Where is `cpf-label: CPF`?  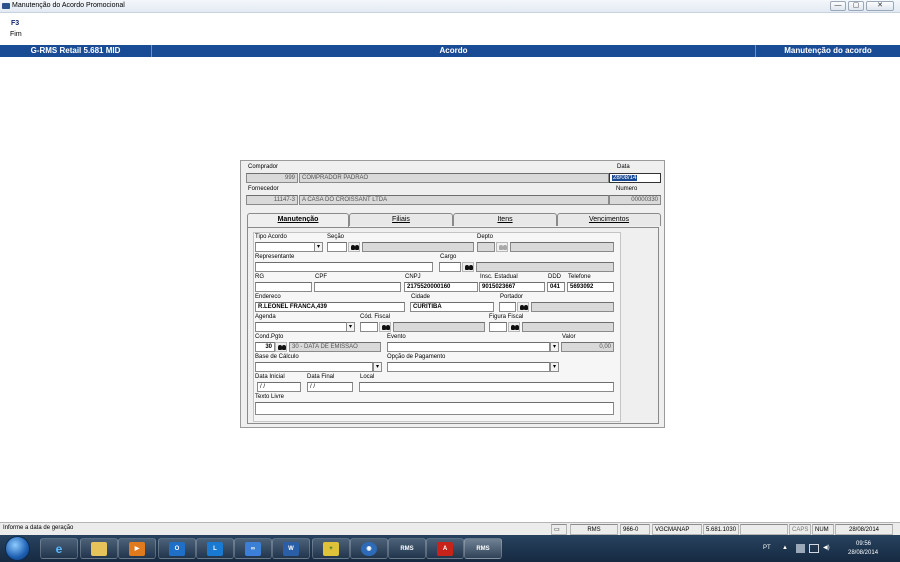 cpf-label: CPF is located at coordinates (321, 277).